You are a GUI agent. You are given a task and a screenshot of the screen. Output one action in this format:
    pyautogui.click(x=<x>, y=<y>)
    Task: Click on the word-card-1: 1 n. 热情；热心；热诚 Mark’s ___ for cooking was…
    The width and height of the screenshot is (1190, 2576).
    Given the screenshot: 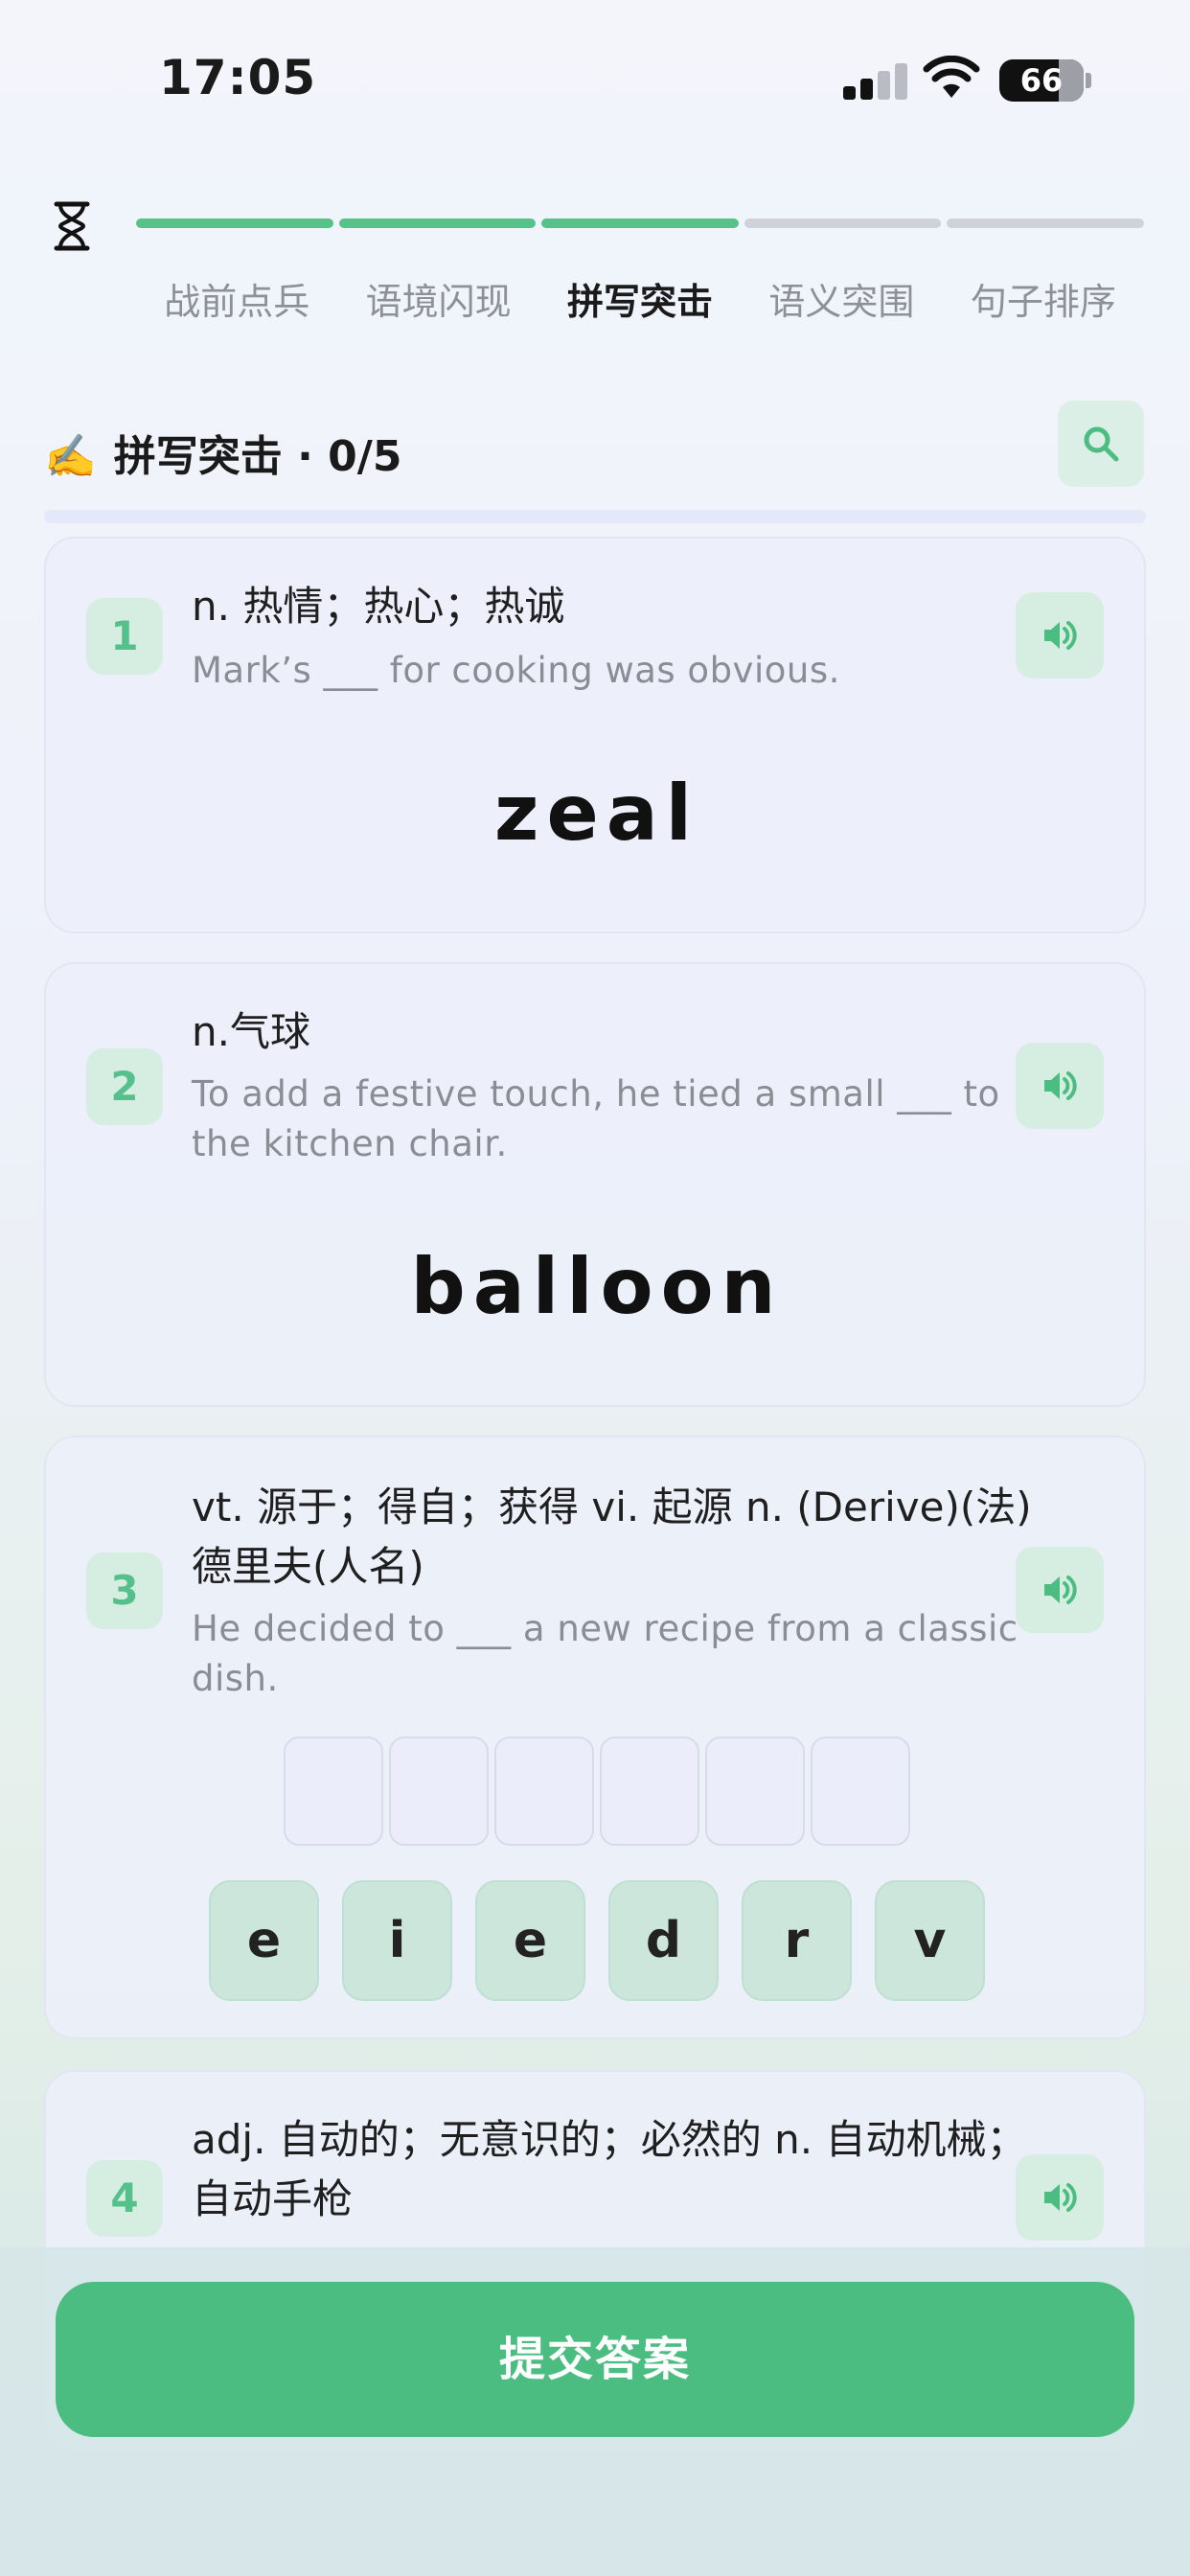 What is the action you would take?
    pyautogui.click(x=595, y=735)
    